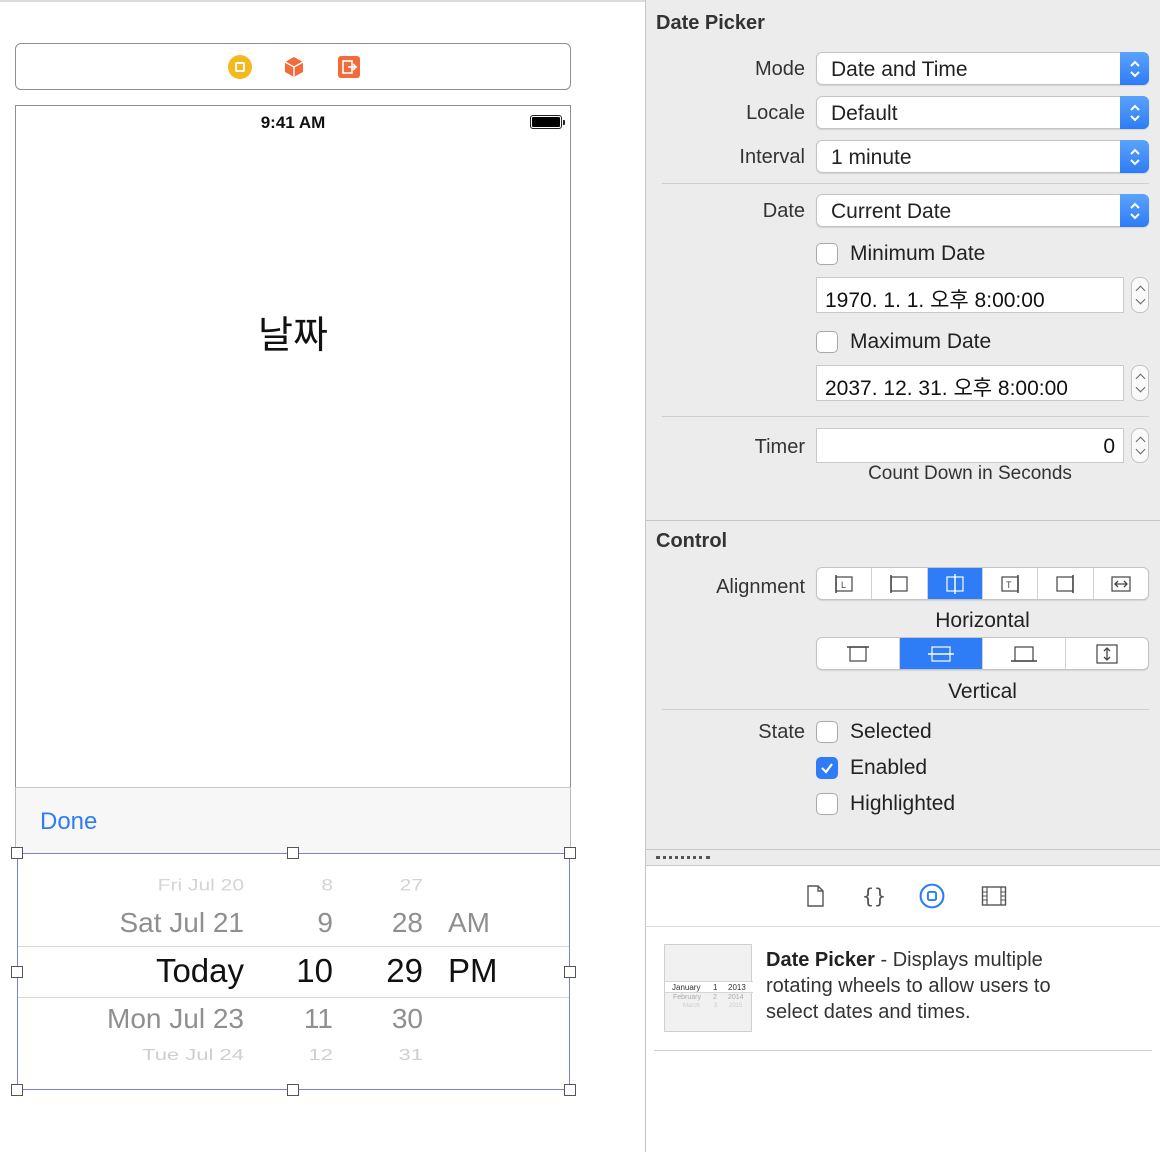 This screenshot has width=1160, height=1152. I want to click on picker-hour-row: 11, so click(318, 1019).